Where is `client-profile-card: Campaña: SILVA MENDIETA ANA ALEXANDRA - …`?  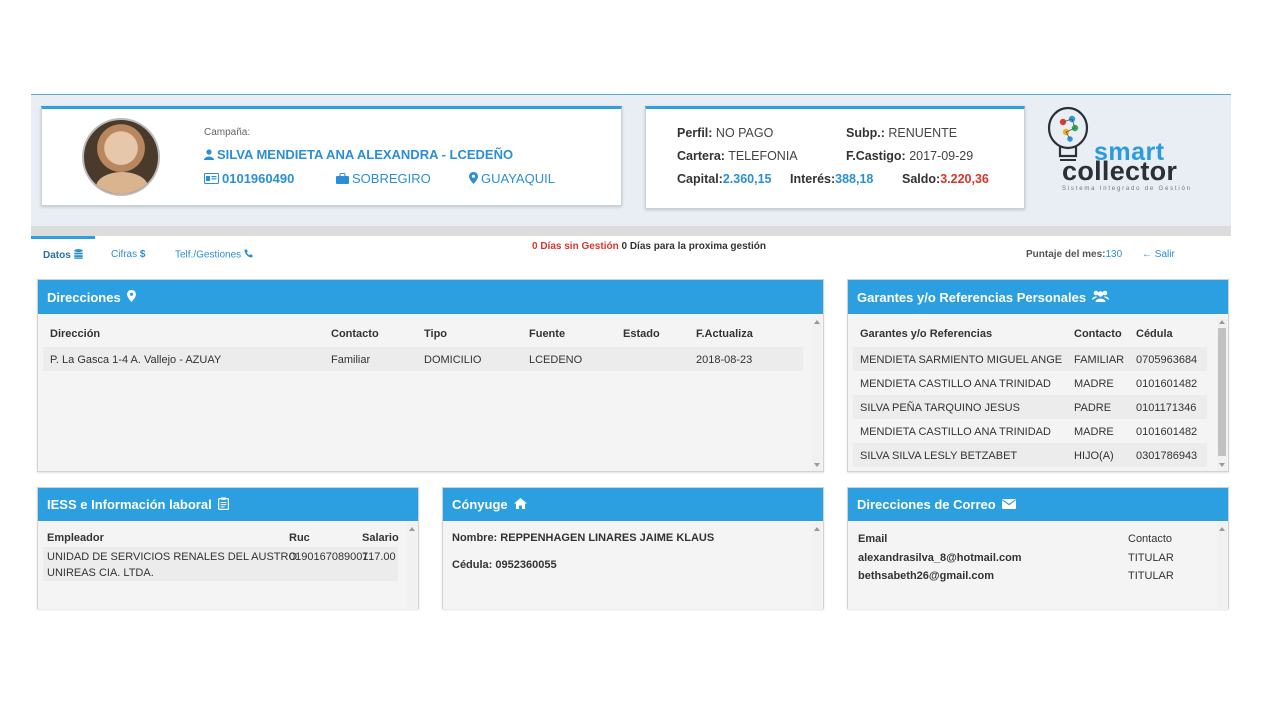
client-profile-card: Campaña: SILVA MENDIETA ANA ALEXANDRA - … is located at coordinates (331, 156).